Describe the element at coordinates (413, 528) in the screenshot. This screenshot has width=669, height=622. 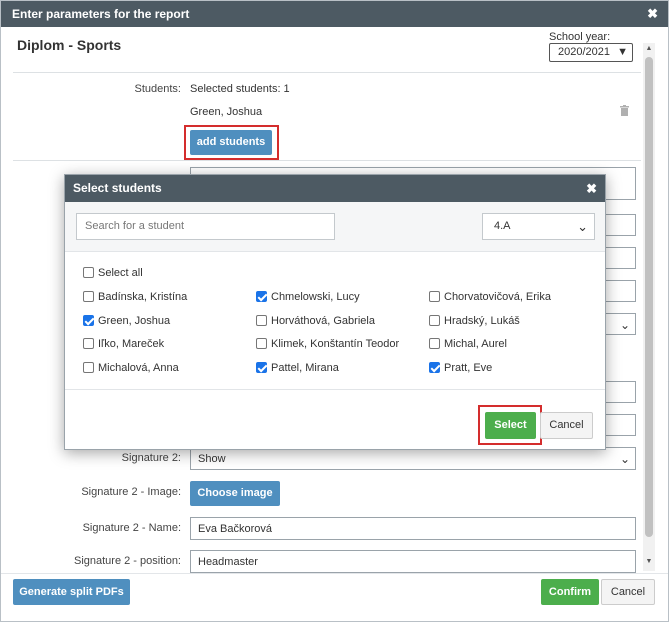
I see `signature2-name-input: Eva Bačkorová` at that location.